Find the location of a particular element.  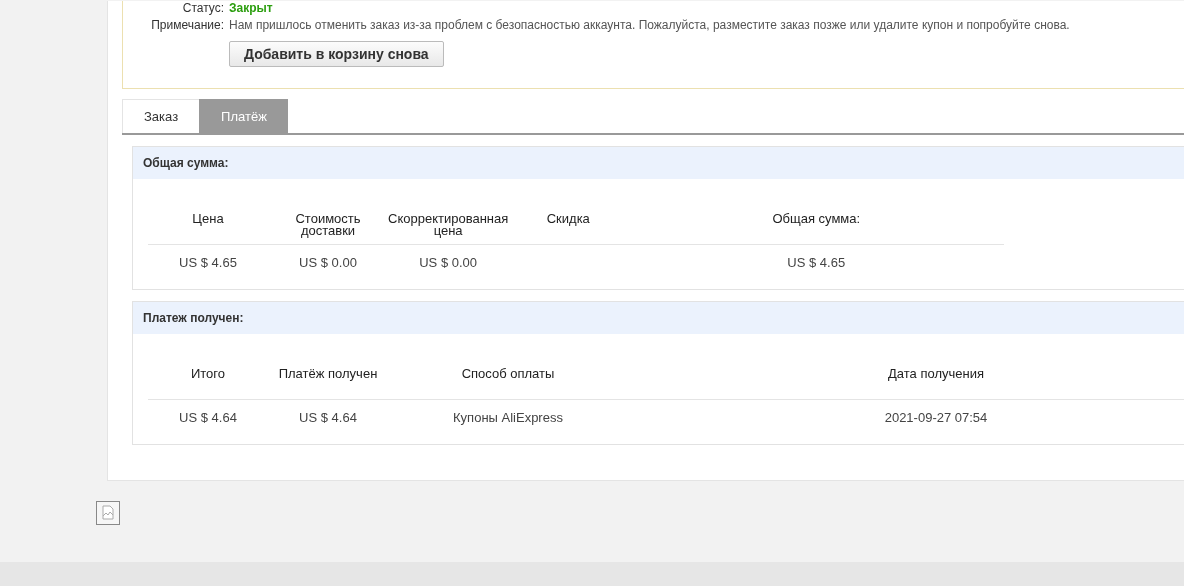

column-header: Дата получения is located at coordinates (936, 373).